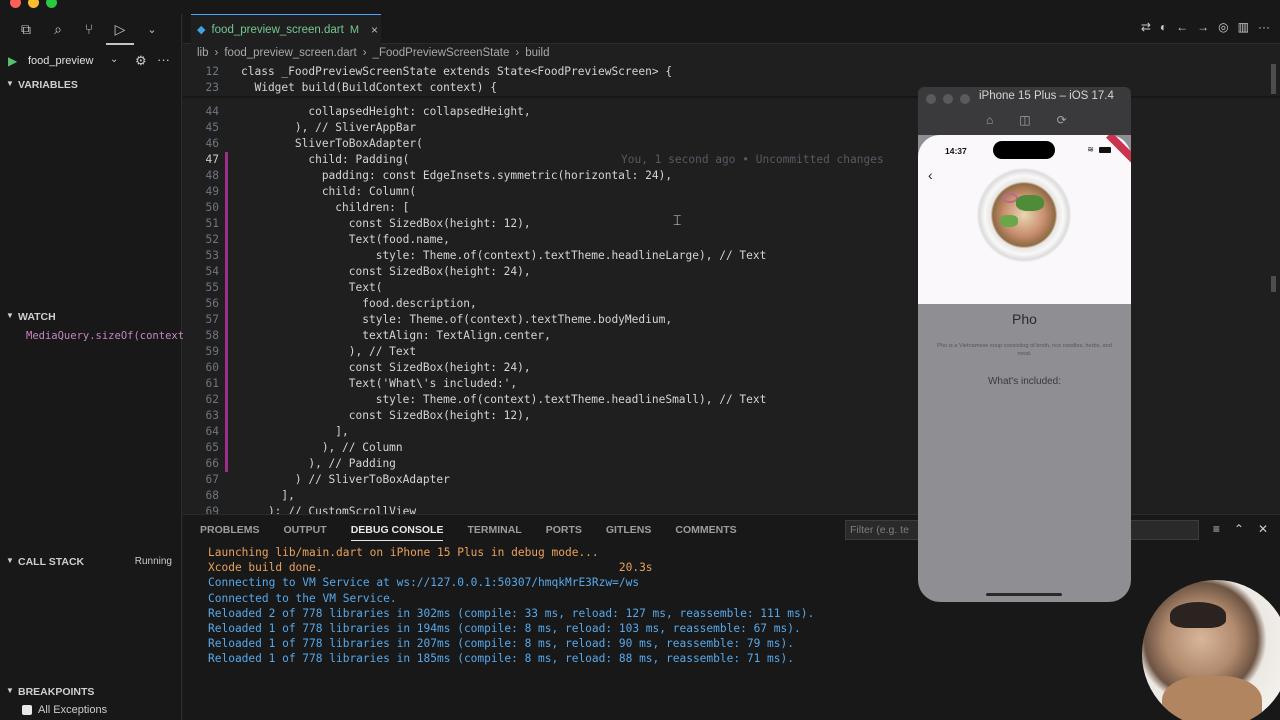 This screenshot has height=720, width=1280. What do you see at coordinates (629, 532) in the screenshot?
I see `panel-tab: GITLENS` at bounding box center [629, 532].